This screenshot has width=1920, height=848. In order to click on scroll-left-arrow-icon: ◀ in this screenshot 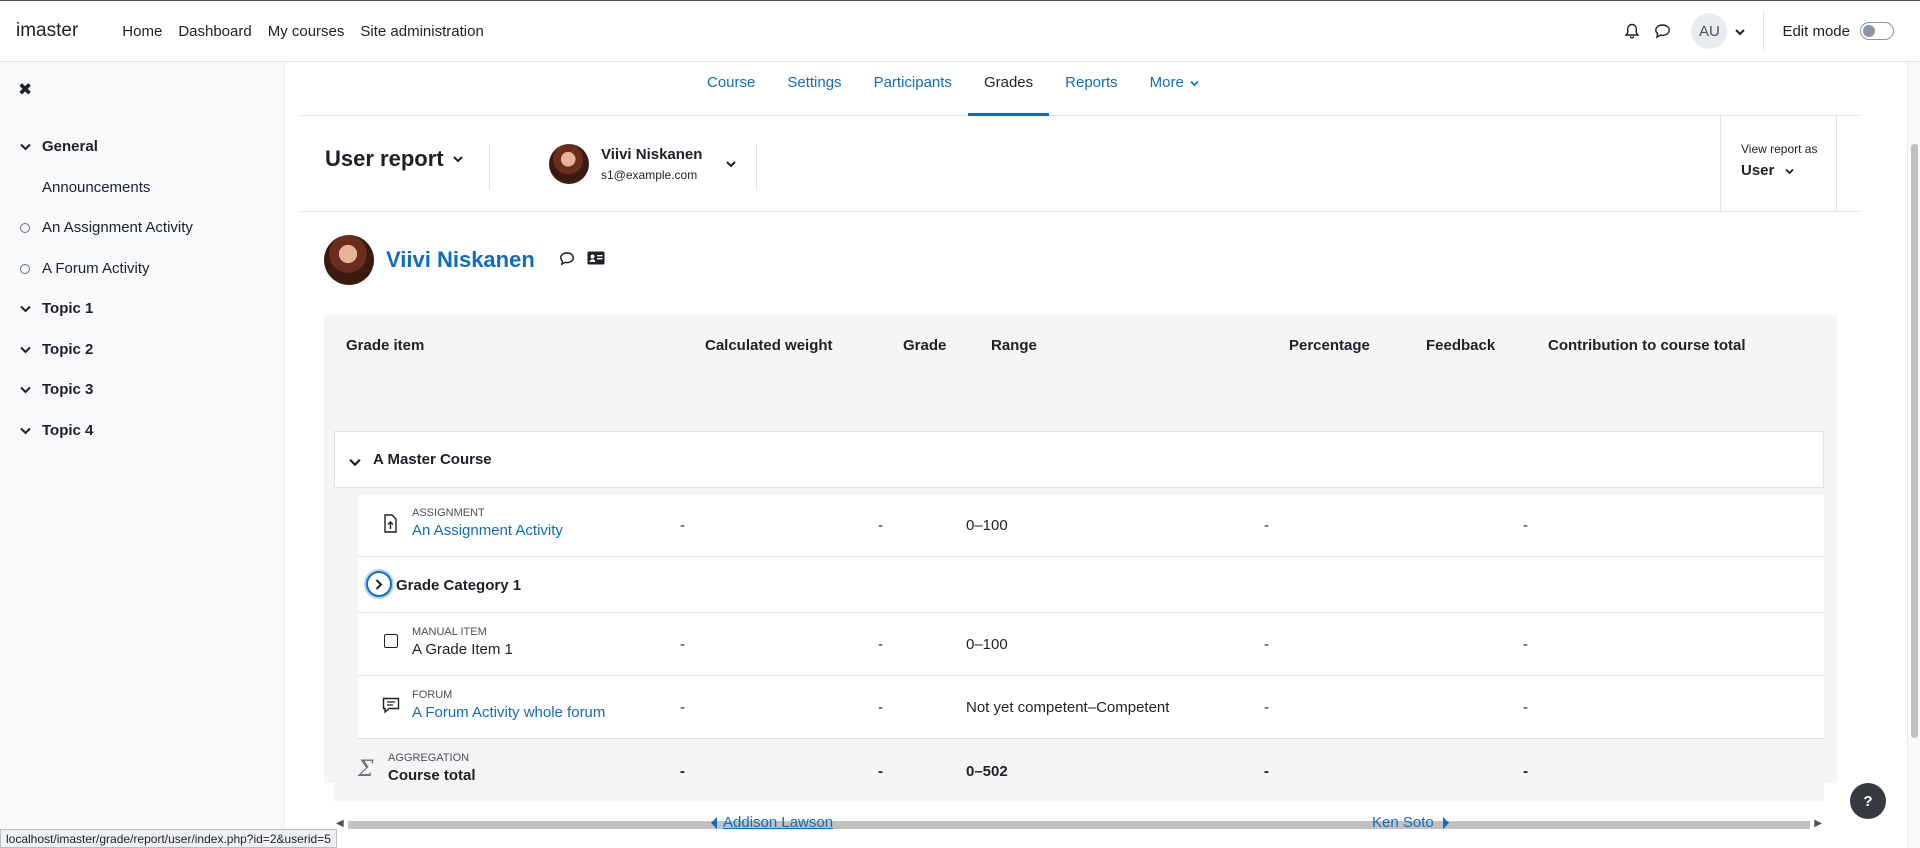, I will do `click(340, 823)`.